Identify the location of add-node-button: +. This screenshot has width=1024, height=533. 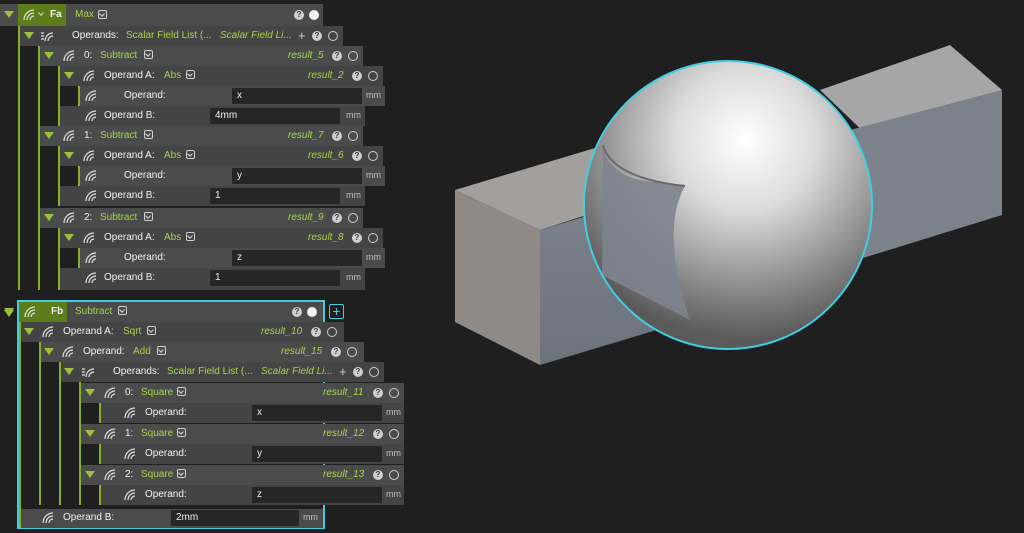
(336, 311).